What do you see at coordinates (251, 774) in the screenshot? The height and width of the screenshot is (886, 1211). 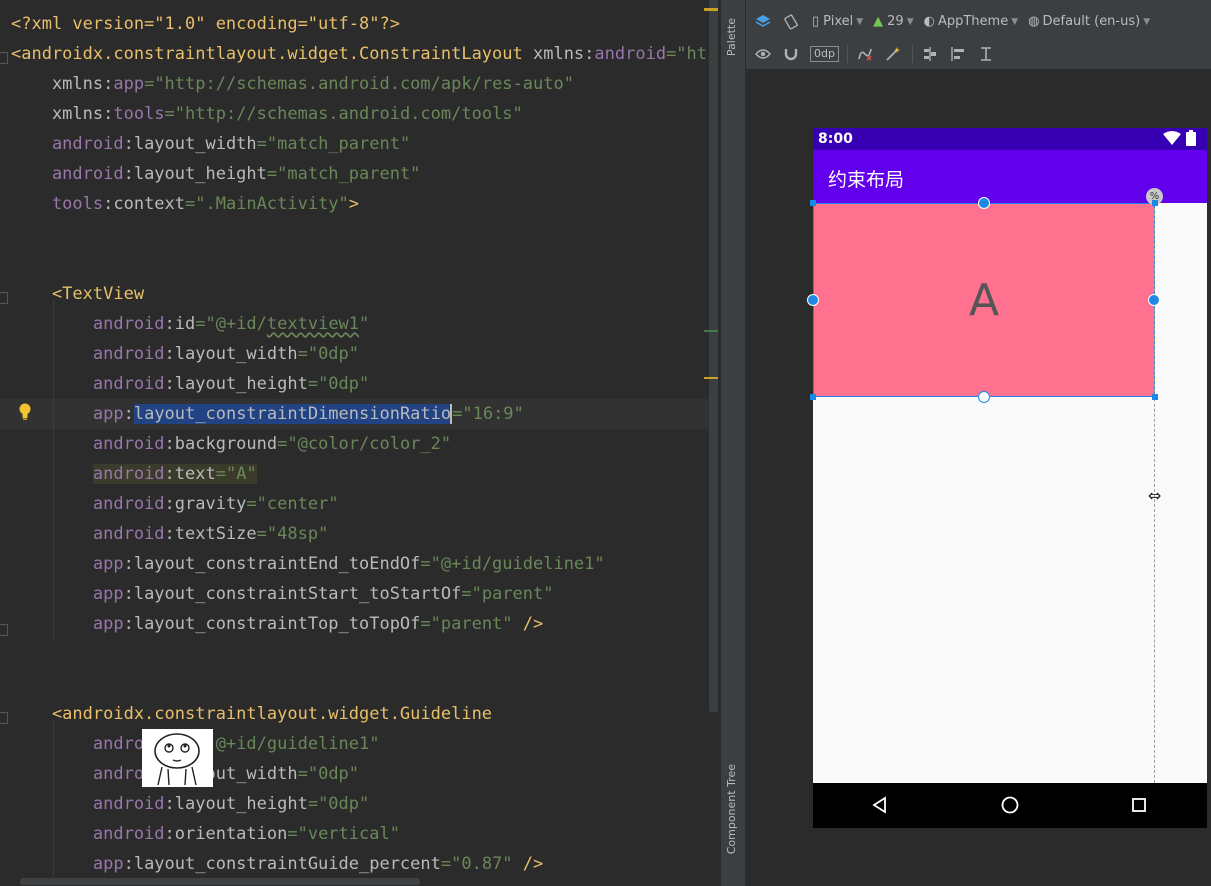 I see `code-token: out_width` at bounding box center [251, 774].